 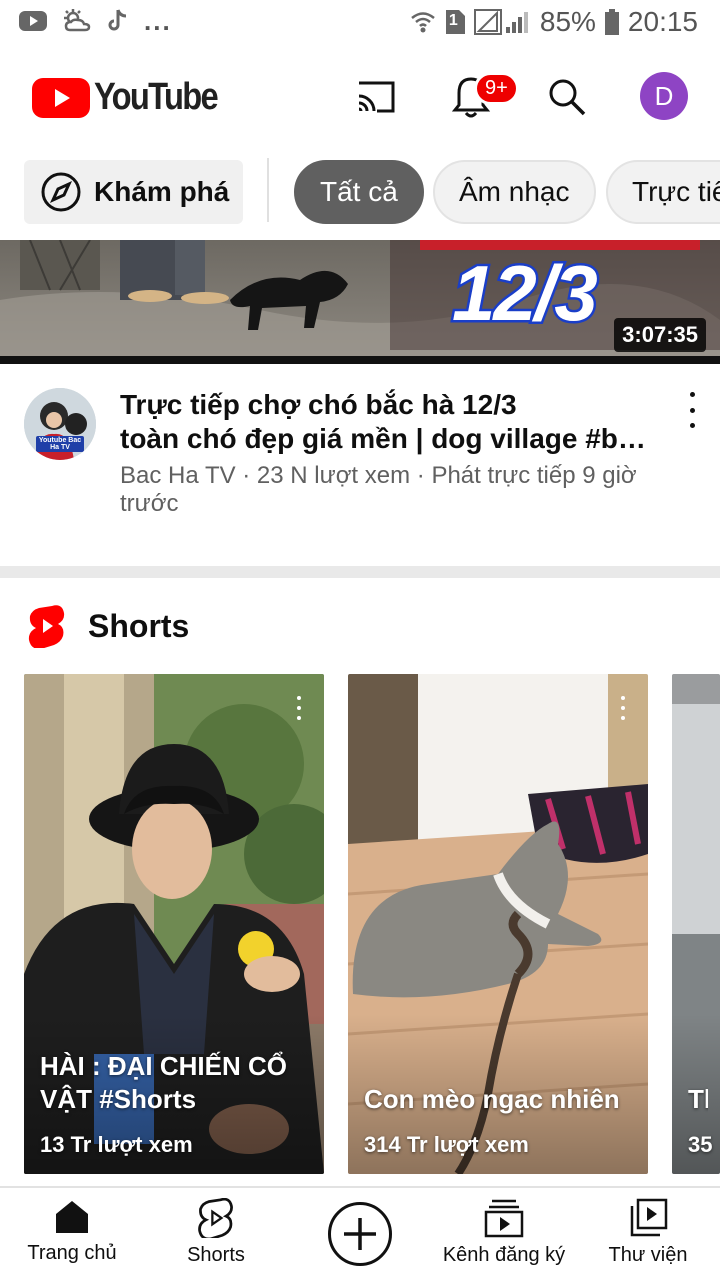 I want to click on explore-button: Khám phá, so click(x=133, y=192).